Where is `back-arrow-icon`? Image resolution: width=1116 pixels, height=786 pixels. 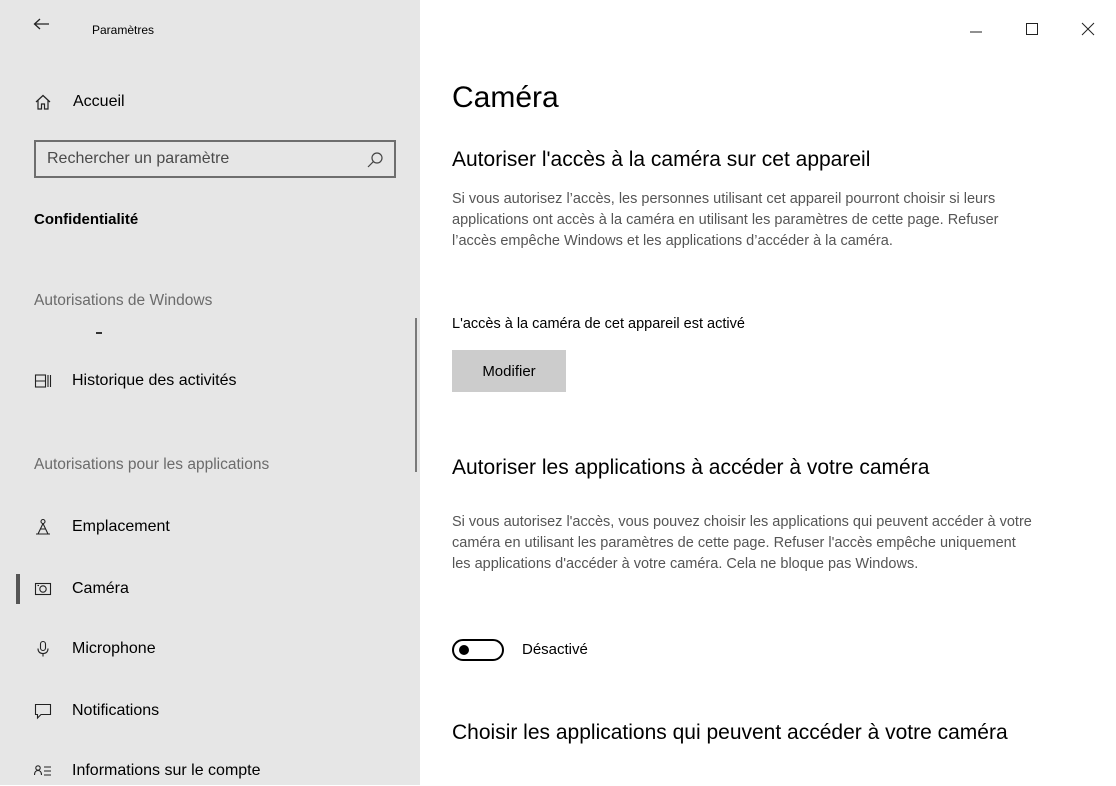
back-arrow-icon is located at coordinates (42, 30).